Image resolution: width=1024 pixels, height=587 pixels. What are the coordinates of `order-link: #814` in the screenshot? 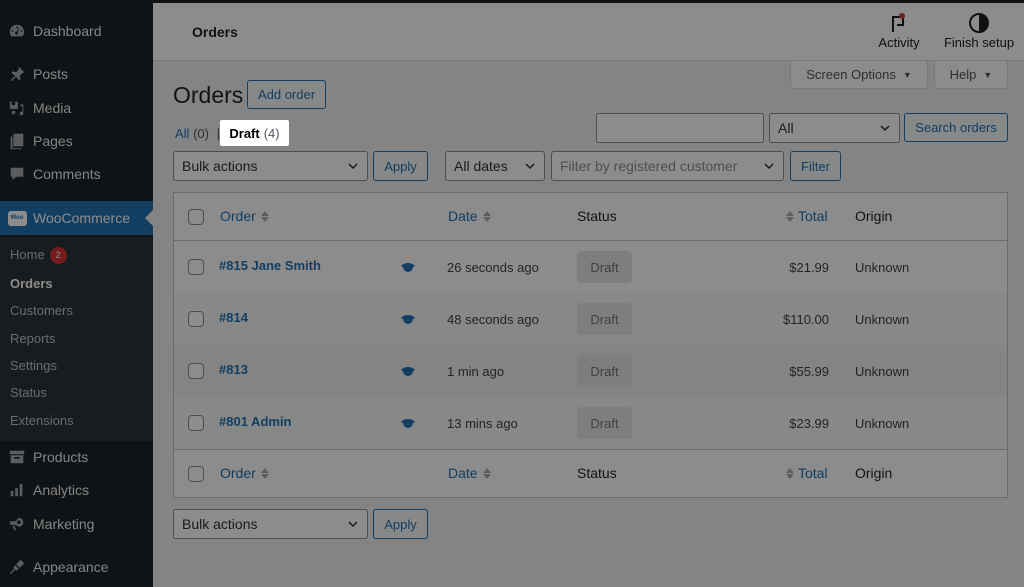 It's located at (233, 317).